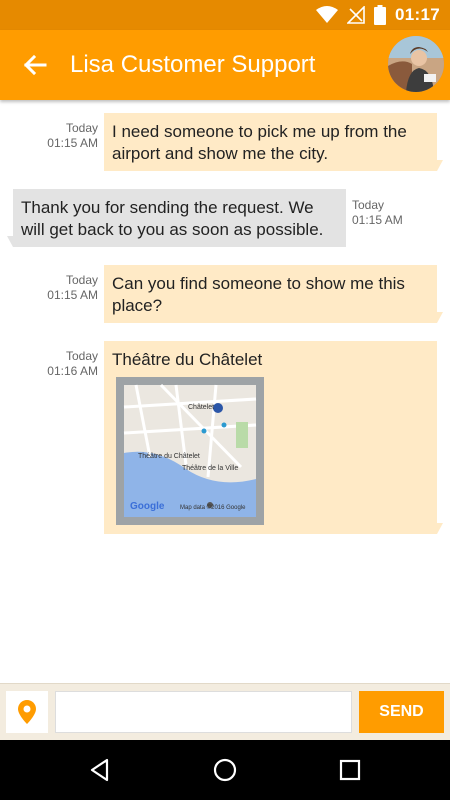 The height and width of the screenshot is (800, 450). Describe the element at coordinates (356, 15) in the screenshot. I see `no-signal-icon` at that location.